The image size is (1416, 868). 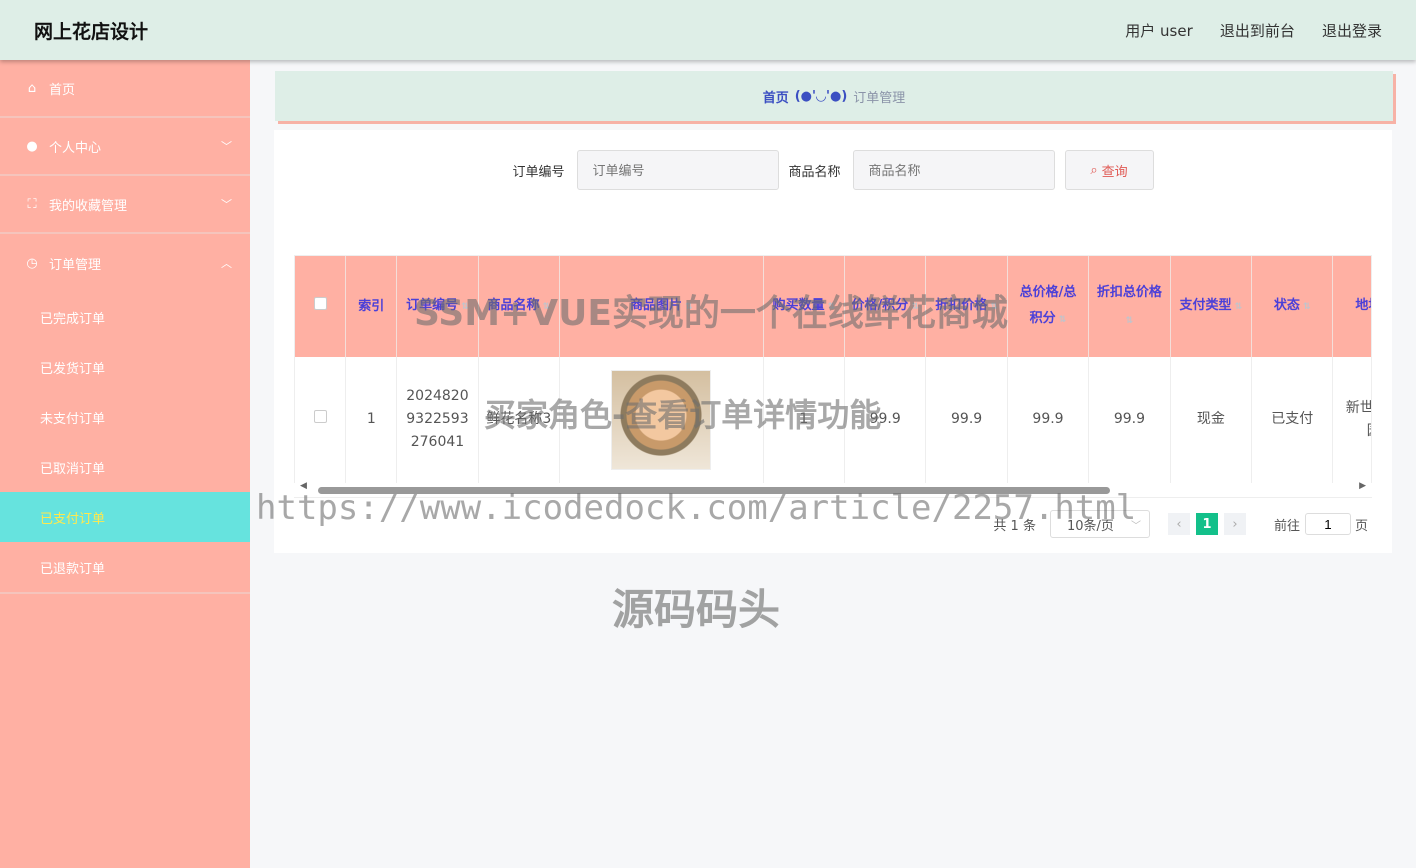 I want to click on next-page-button: ›, so click(x=1234, y=524).